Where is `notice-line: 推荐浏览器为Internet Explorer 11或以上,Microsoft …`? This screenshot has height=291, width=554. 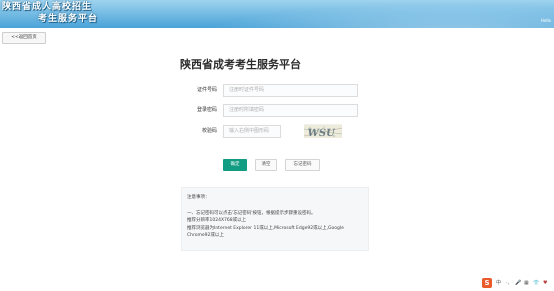
notice-line: 推荐浏览器为Internet Explorer 11或以上,Microsoft … is located at coordinates (265, 228).